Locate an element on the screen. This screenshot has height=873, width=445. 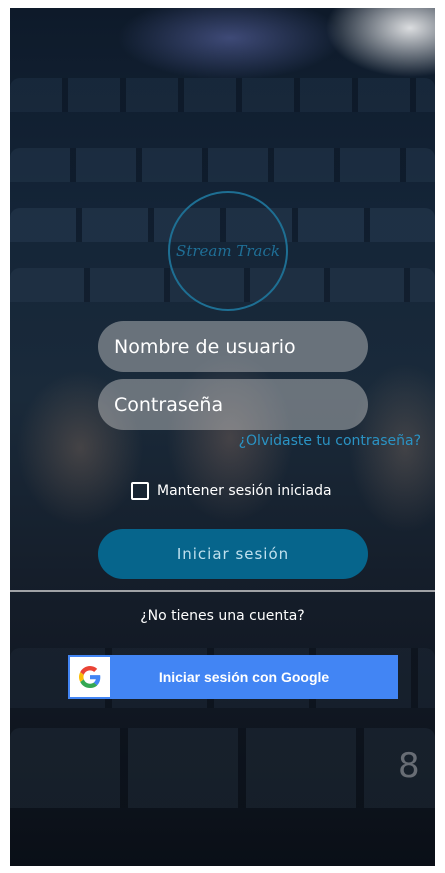
google-signin-button: Iniciar sesión con Google is located at coordinates (233, 677).